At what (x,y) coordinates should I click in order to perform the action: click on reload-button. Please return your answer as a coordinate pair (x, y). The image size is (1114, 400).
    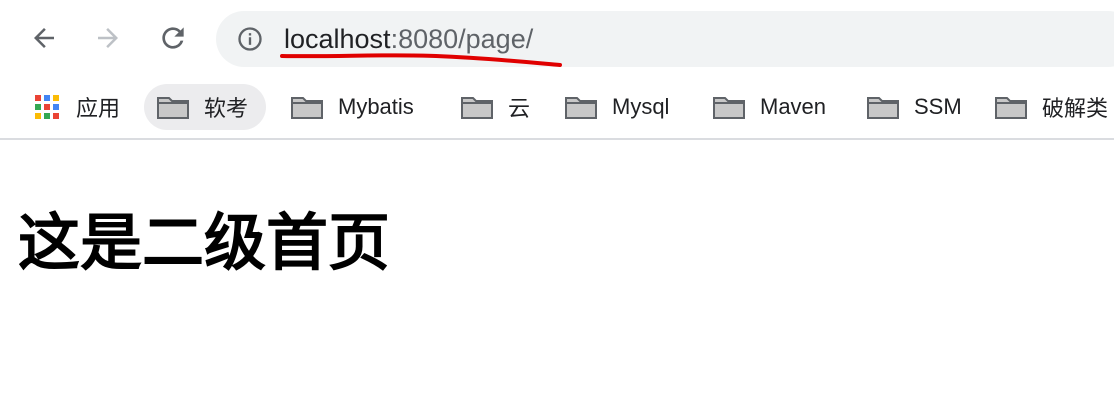
    Looking at the image, I should click on (173, 38).